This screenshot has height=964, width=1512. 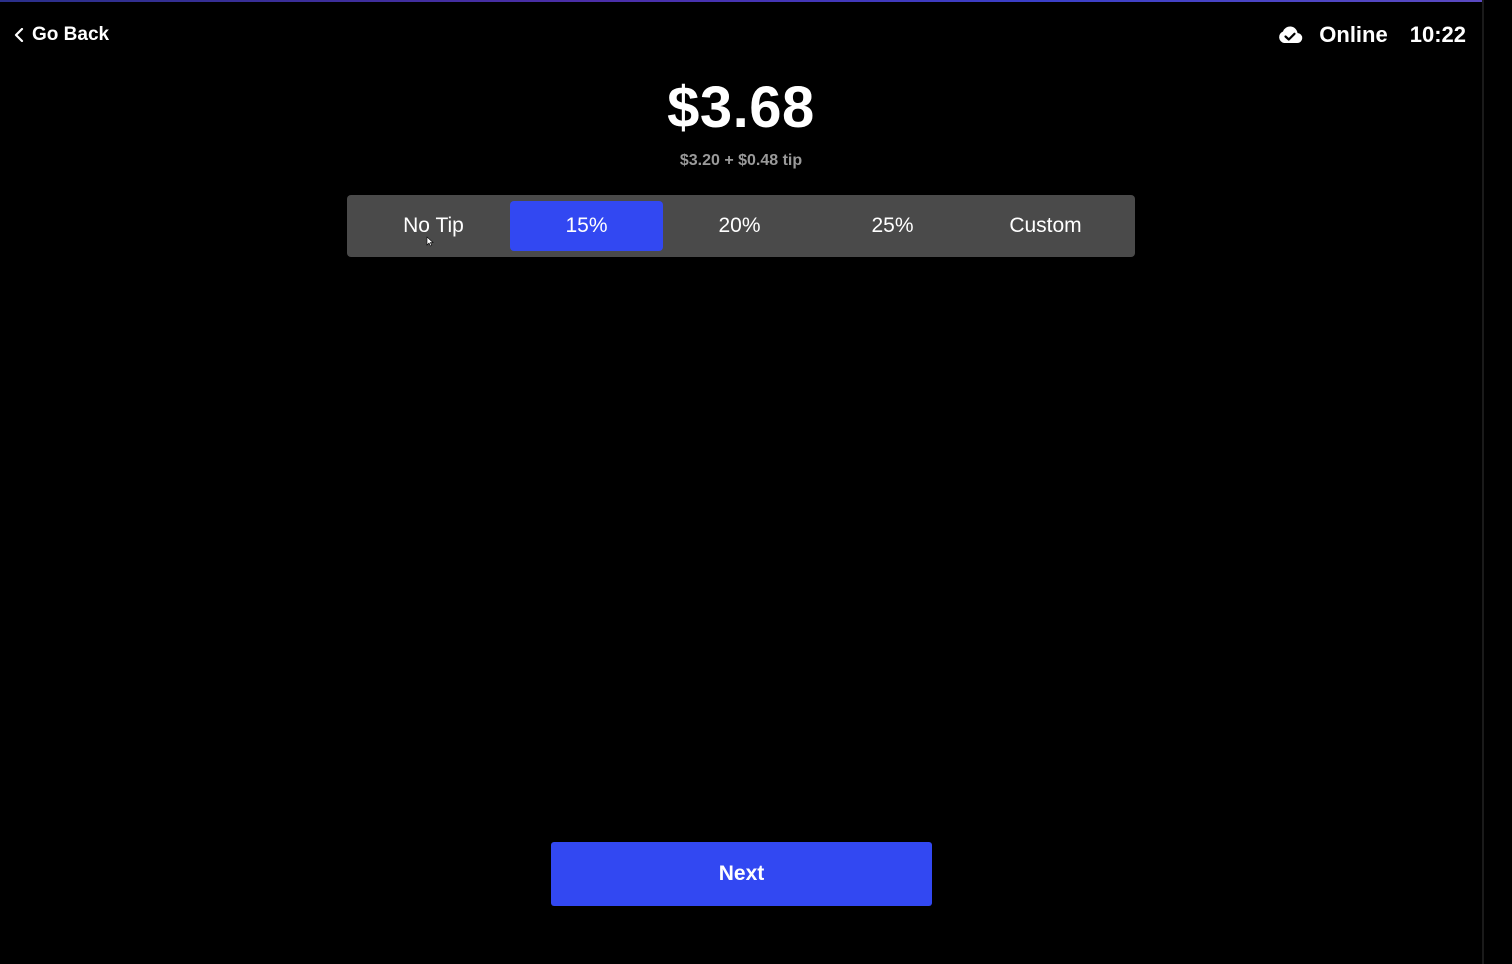 I want to click on tip-option-15-percent: 15%, so click(x=586, y=226).